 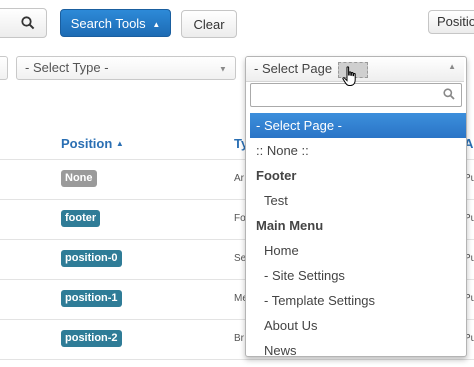 What do you see at coordinates (276, 175) in the screenshot?
I see `dropdown-group-footer: Footer` at bounding box center [276, 175].